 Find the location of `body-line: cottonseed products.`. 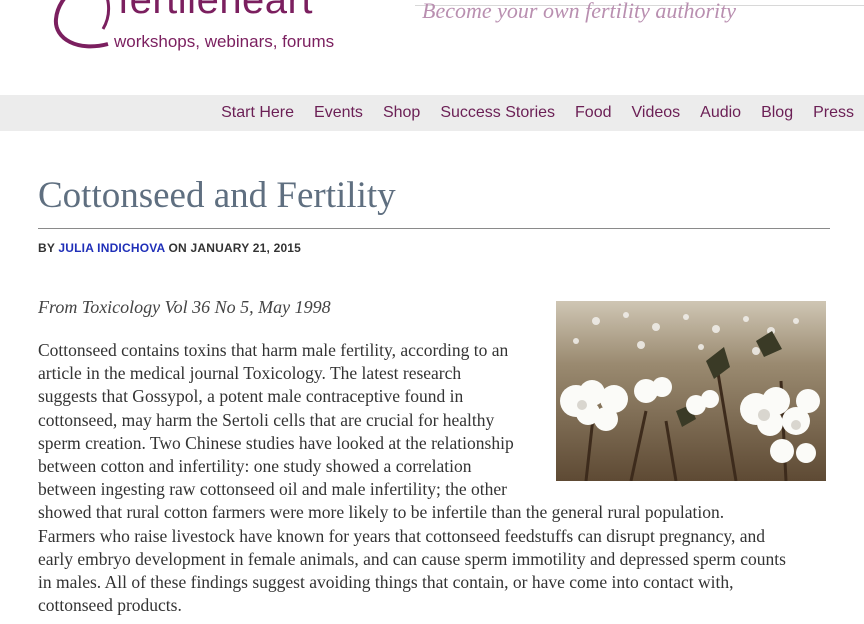

body-line: cottonseed products. is located at coordinates (110, 605).